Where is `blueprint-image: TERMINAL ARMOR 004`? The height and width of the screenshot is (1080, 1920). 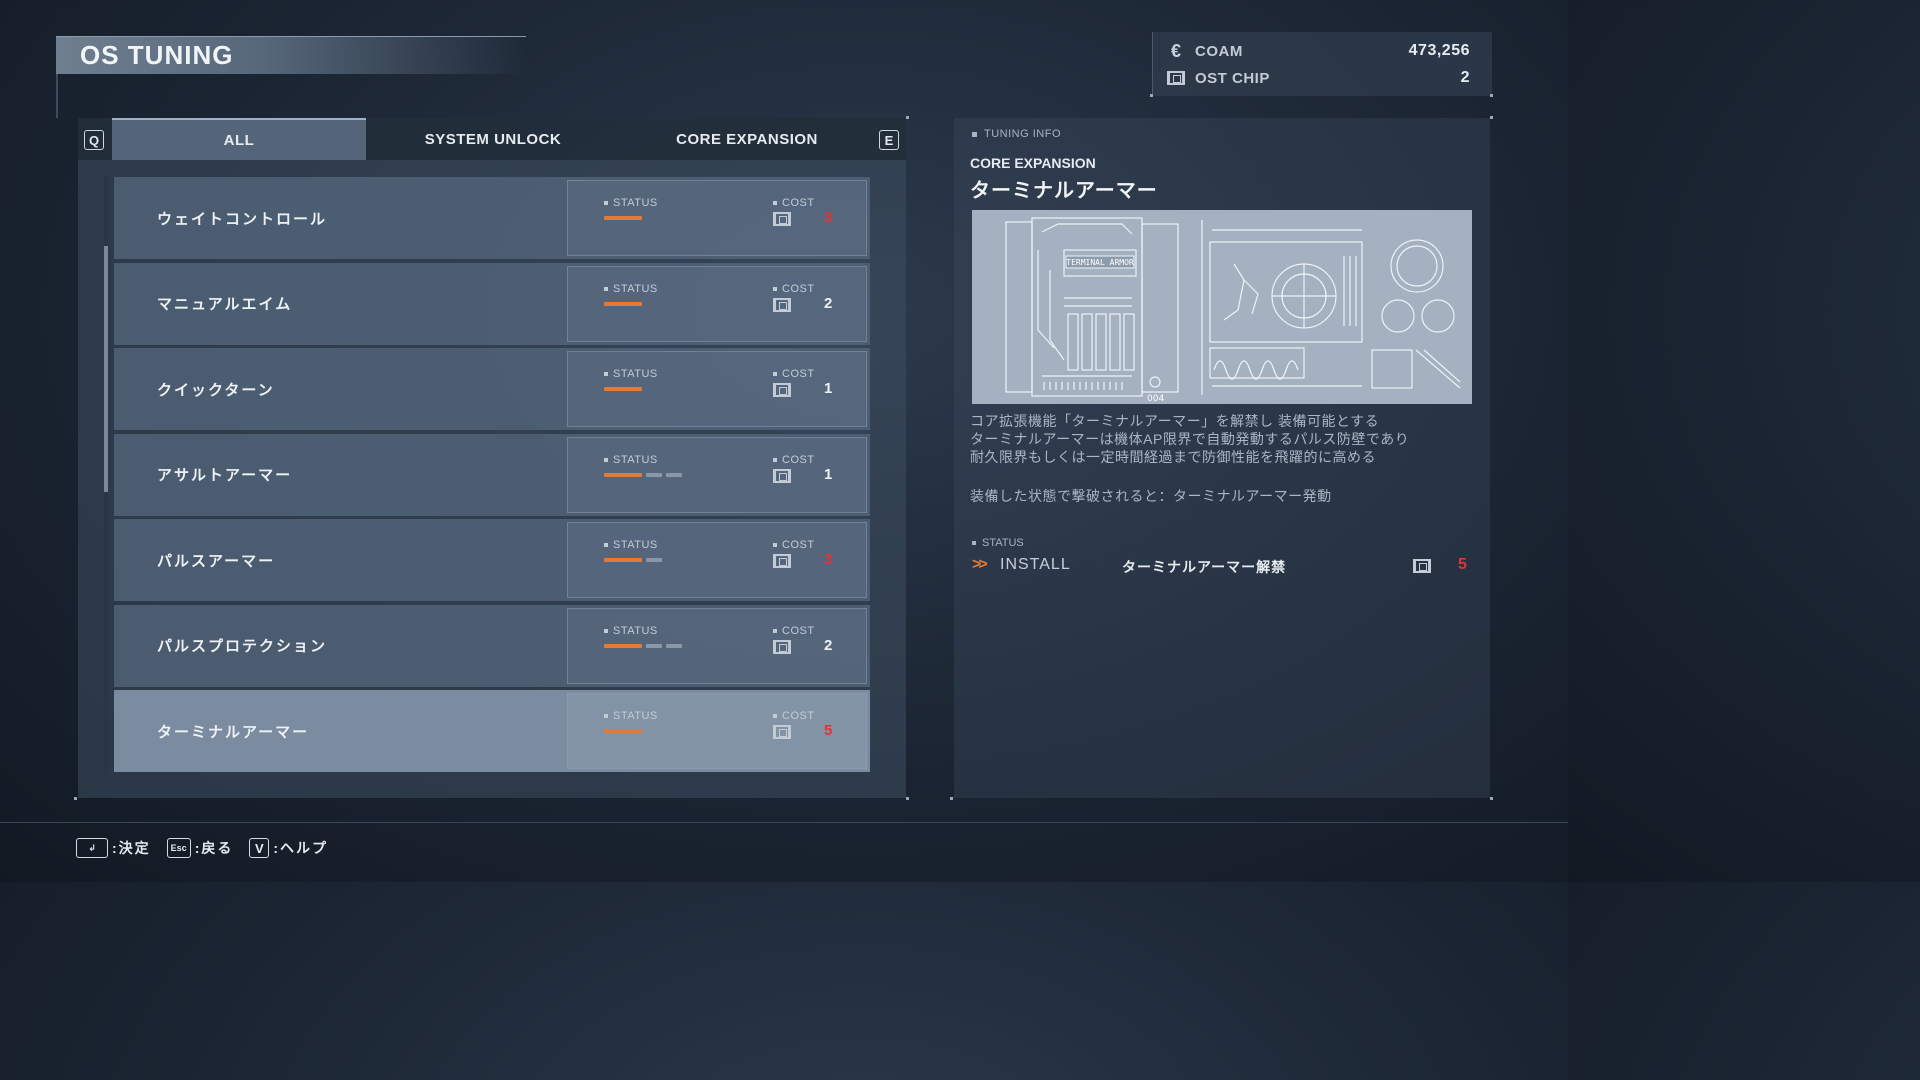 blueprint-image: TERMINAL ARMOR 004 is located at coordinates (1222, 307).